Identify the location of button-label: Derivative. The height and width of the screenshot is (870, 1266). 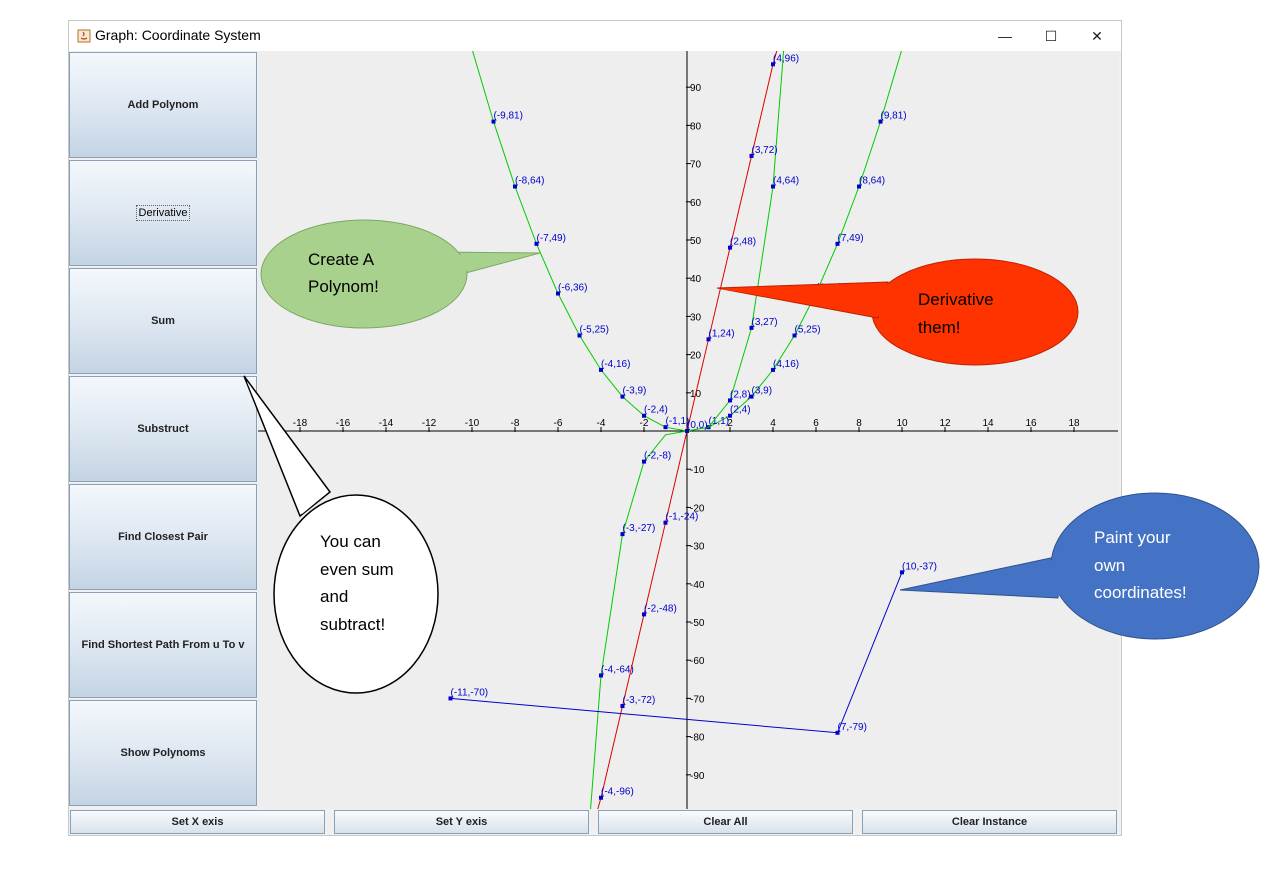
(163, 213).